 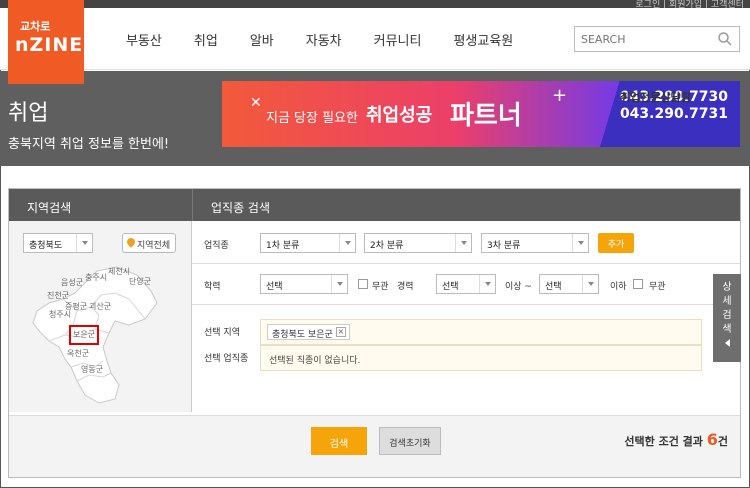 I want to click on category3-value: 3차 분류, so click(x=504, y=246).